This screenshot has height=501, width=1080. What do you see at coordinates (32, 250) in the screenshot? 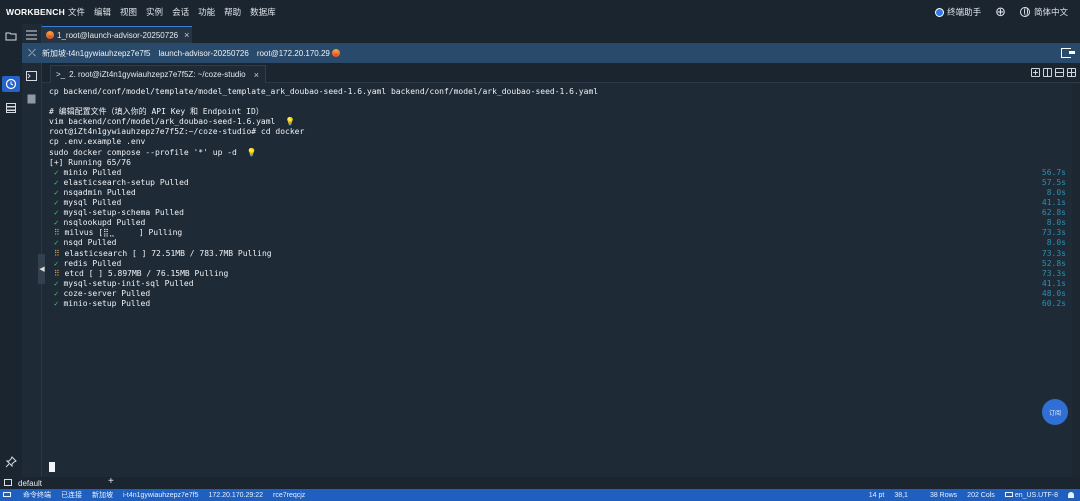
I see `secondary-sidebar` at bounding box center [32, 250].